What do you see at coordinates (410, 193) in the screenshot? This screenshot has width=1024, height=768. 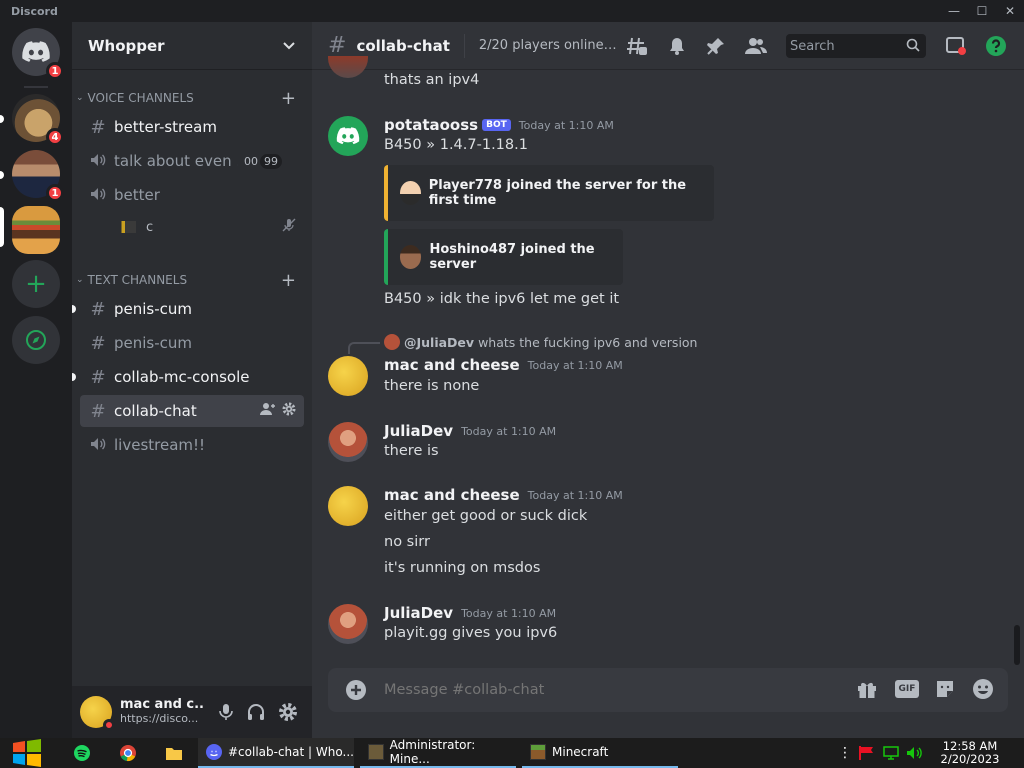 I see `player-avatar` at bounding box center [410, 193].